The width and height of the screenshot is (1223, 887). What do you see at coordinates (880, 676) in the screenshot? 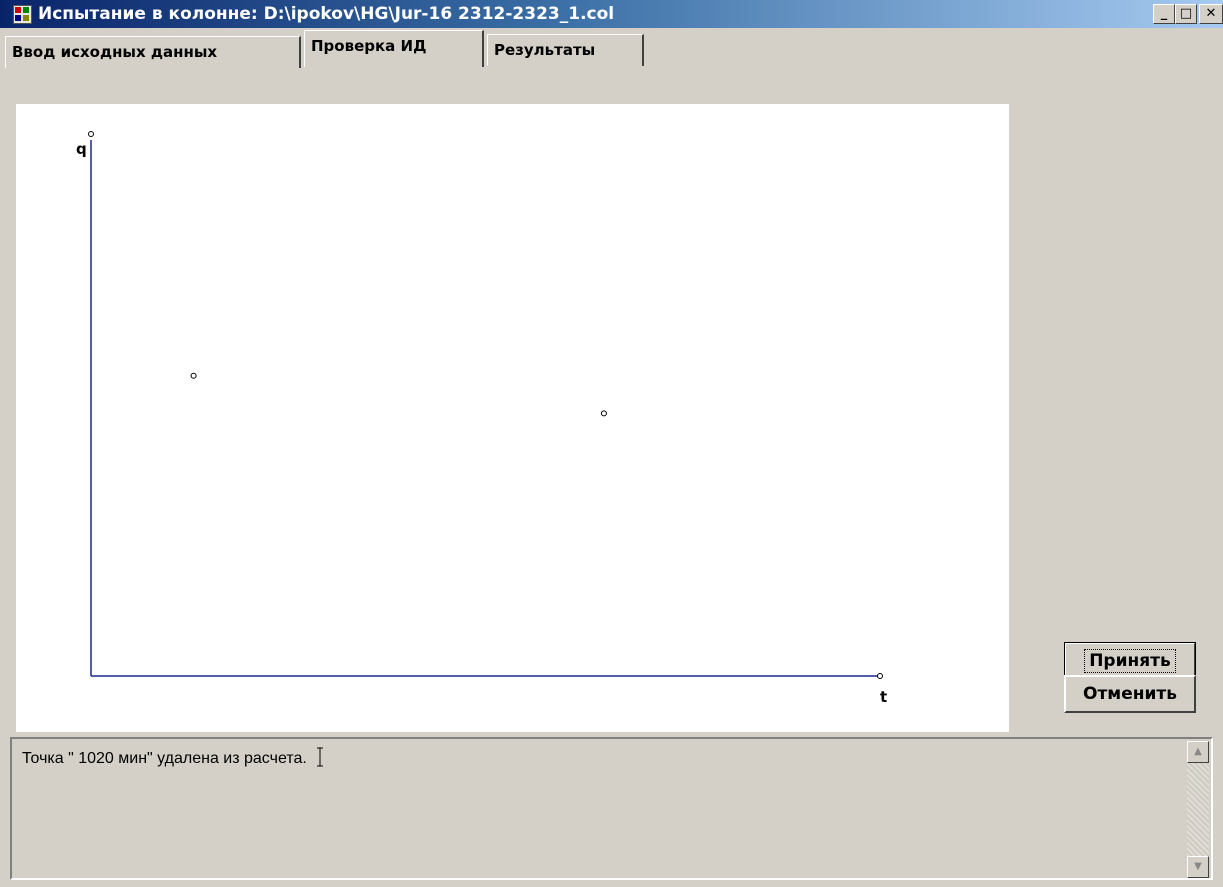
I see `x-axis-end-marker` at bounding box center [880, 676].